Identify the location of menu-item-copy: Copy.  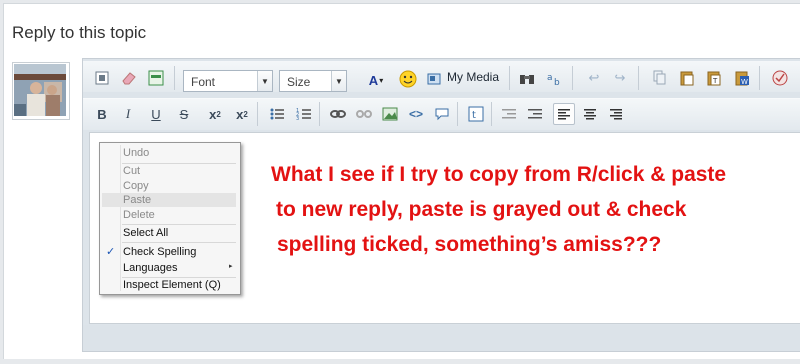
(136, 186).